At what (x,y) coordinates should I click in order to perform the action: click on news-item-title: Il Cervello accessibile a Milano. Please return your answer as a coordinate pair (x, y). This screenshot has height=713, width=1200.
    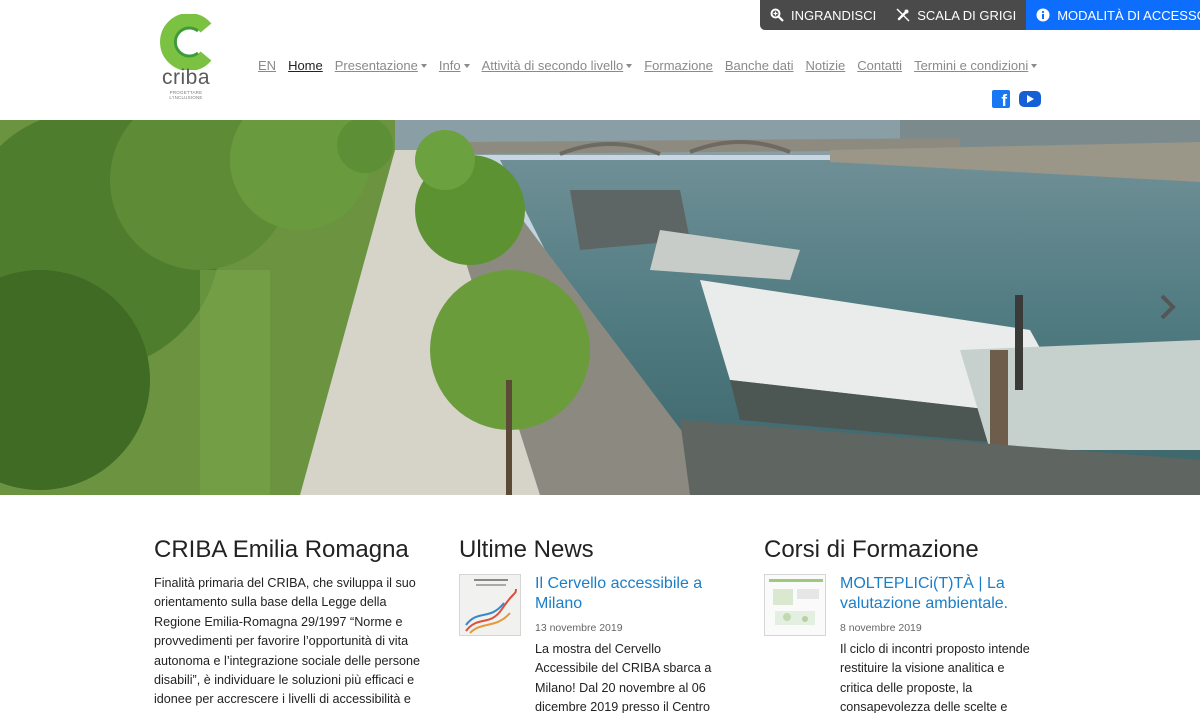
    Looking at the image, I should click on (630, 593).